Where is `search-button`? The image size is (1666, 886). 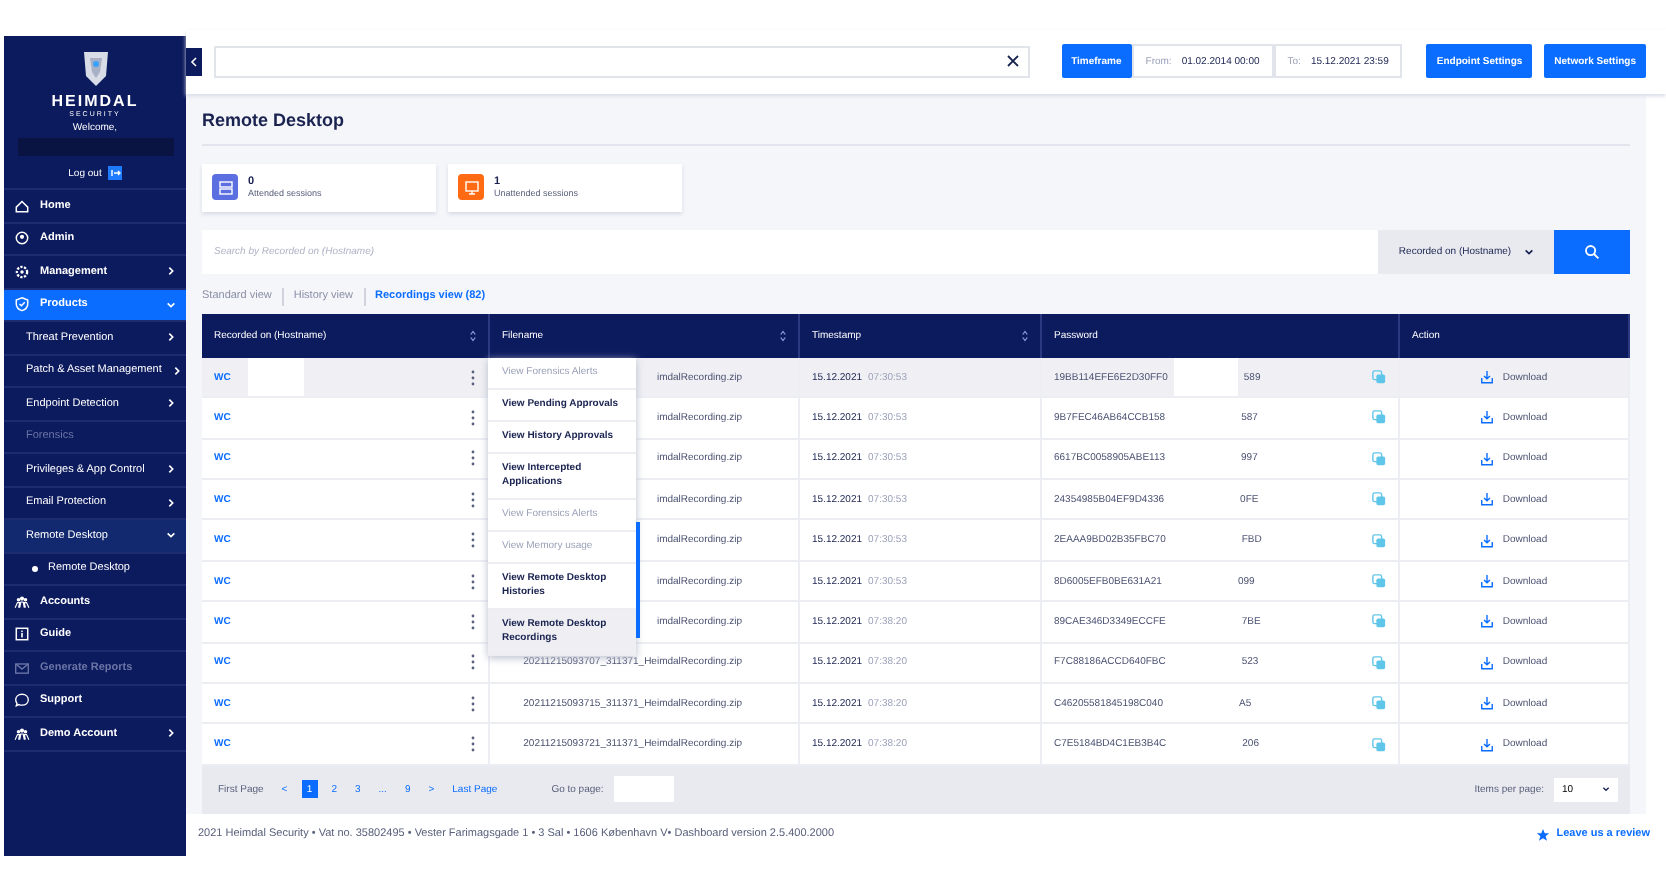
search-button is located at coordinates (1592, 251).